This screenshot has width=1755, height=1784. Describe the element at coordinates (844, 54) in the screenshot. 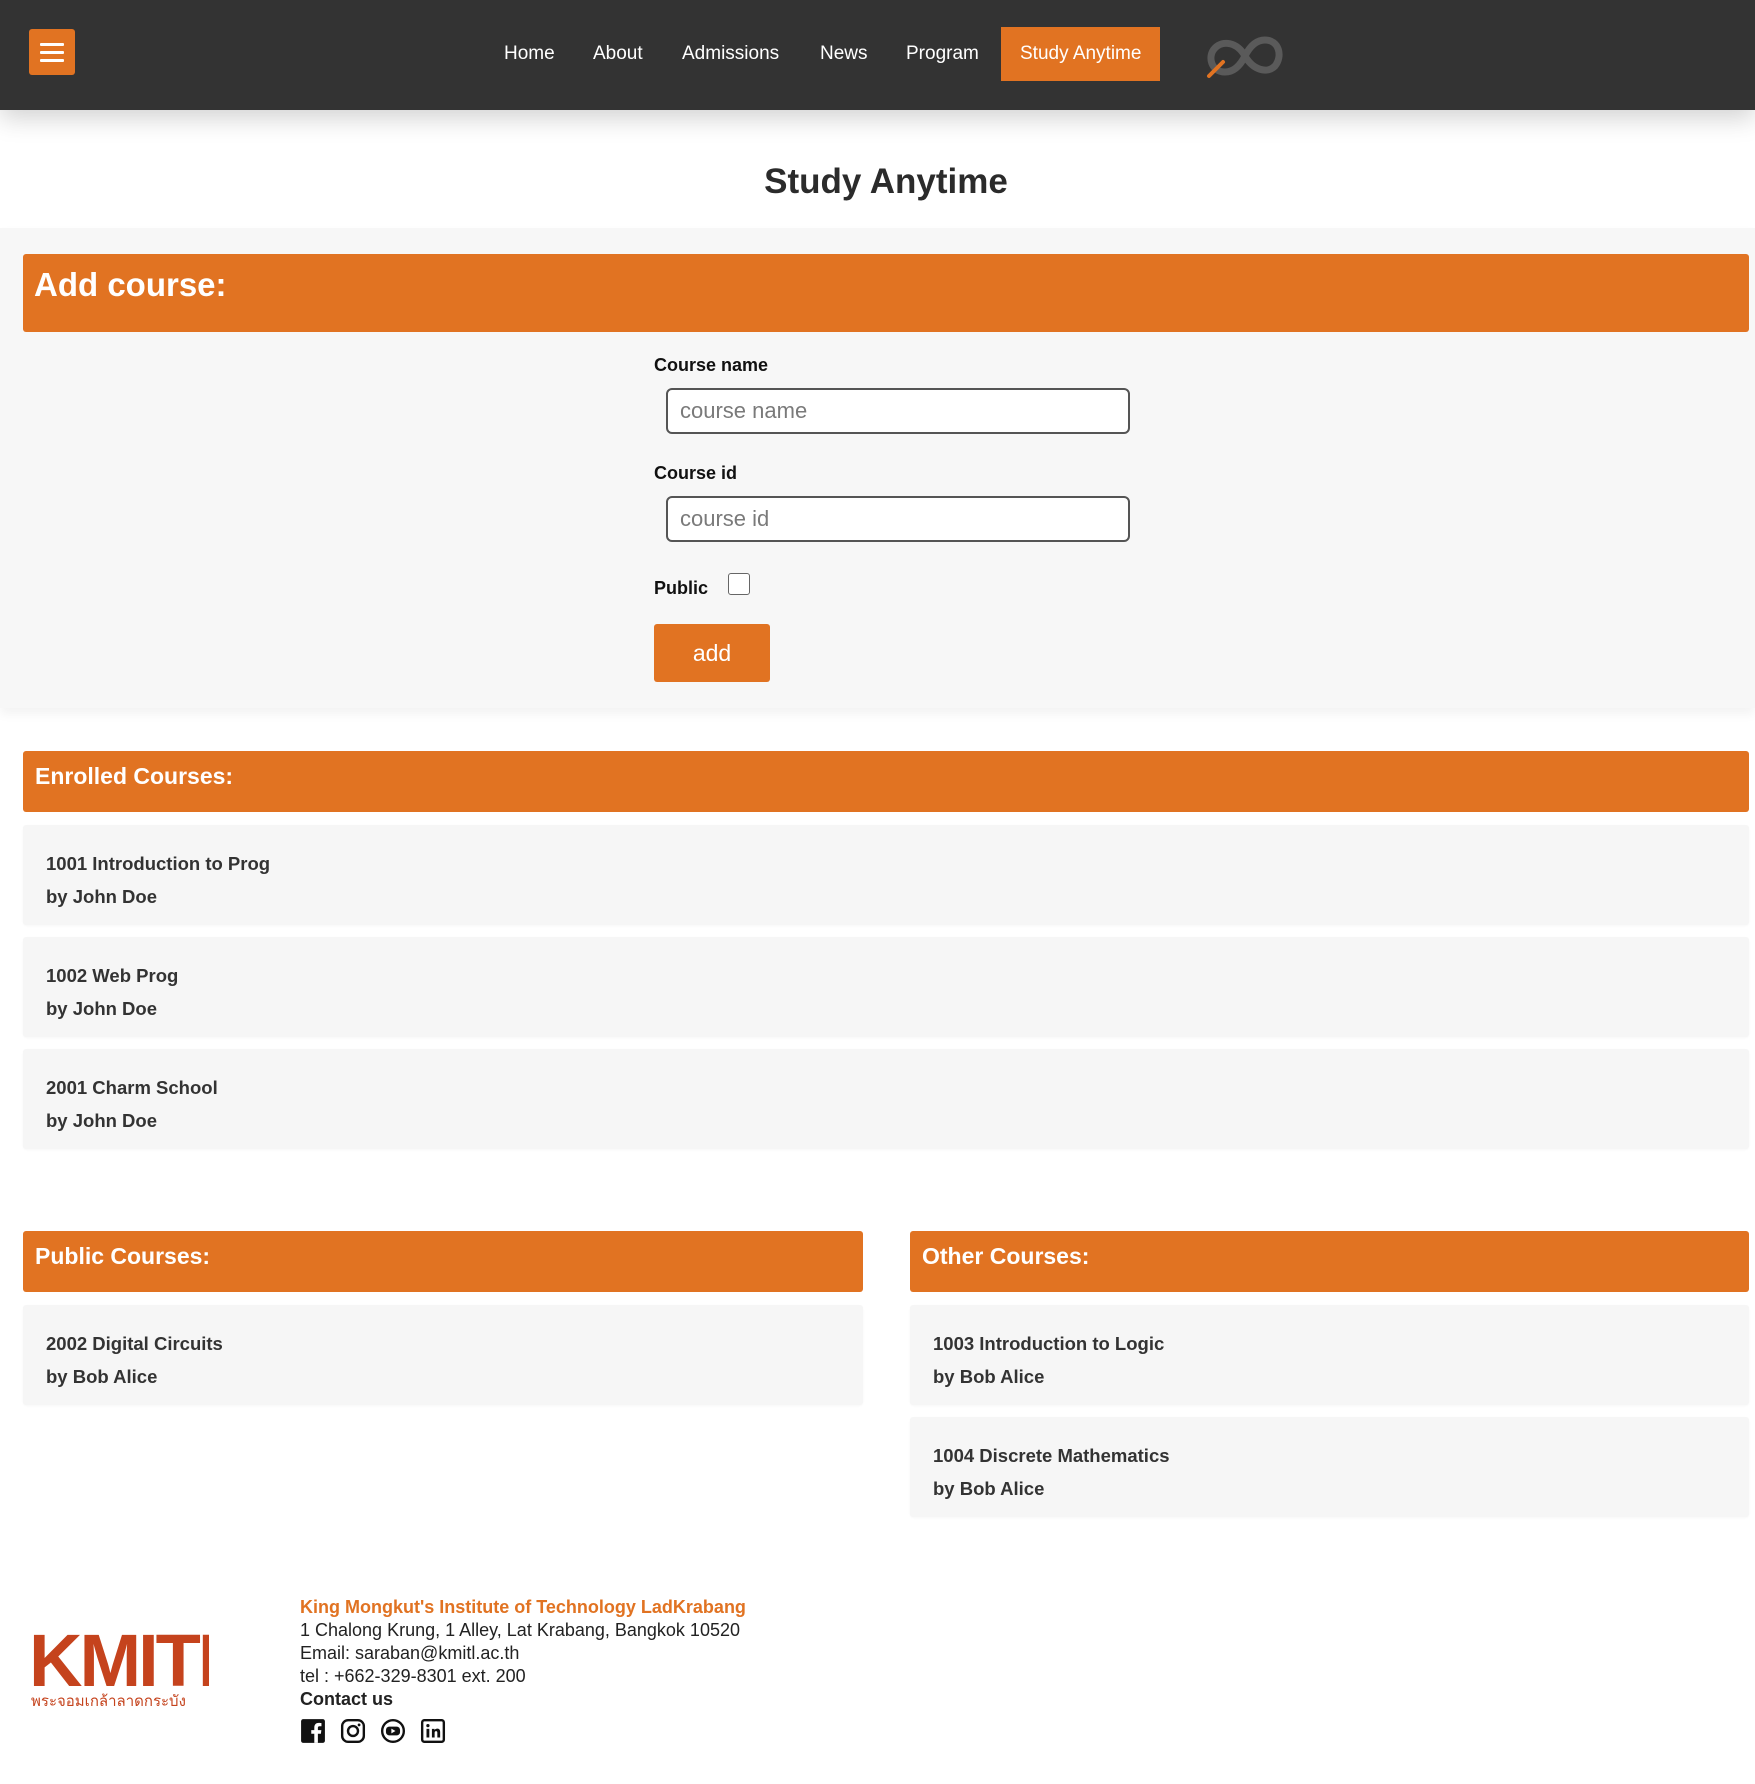

I see `nav-news-link: News` at that location.